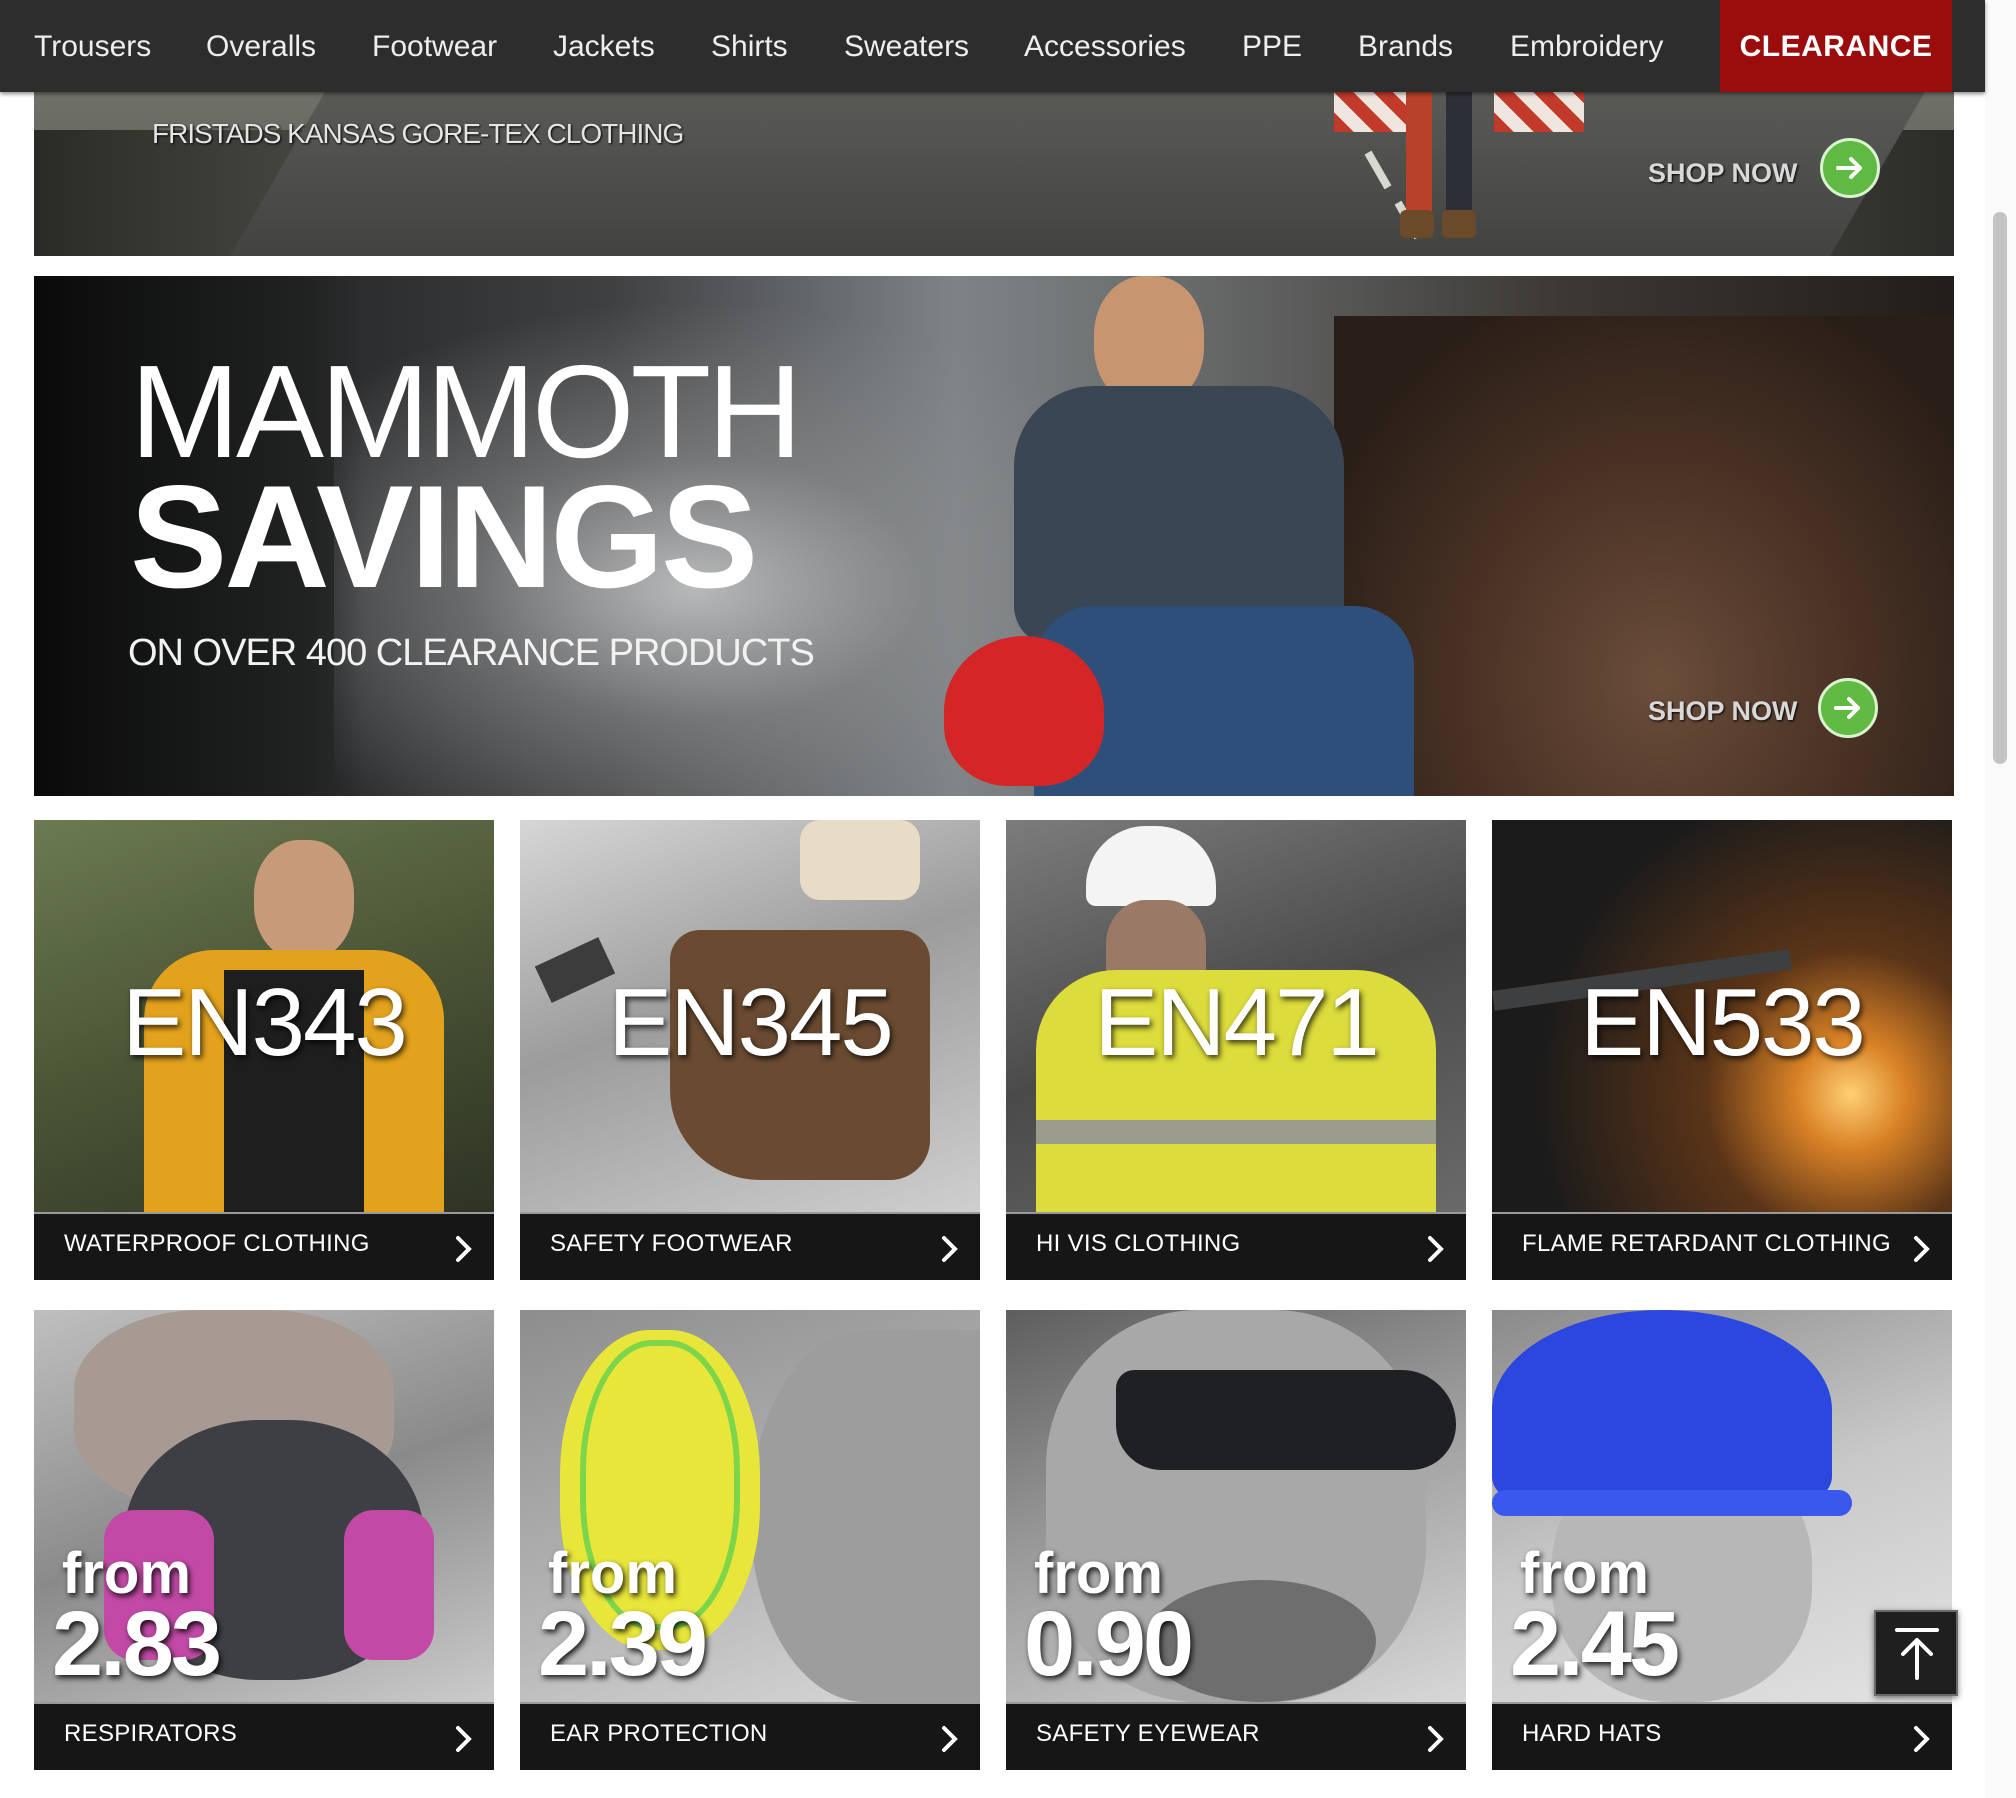  I want to click on standard-code: EN471, so click(1237, 1022).